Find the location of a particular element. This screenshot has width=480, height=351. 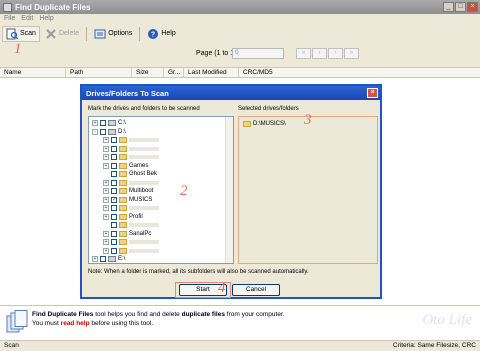

tree-row: + C:\ is located at coordinates (109, 123).